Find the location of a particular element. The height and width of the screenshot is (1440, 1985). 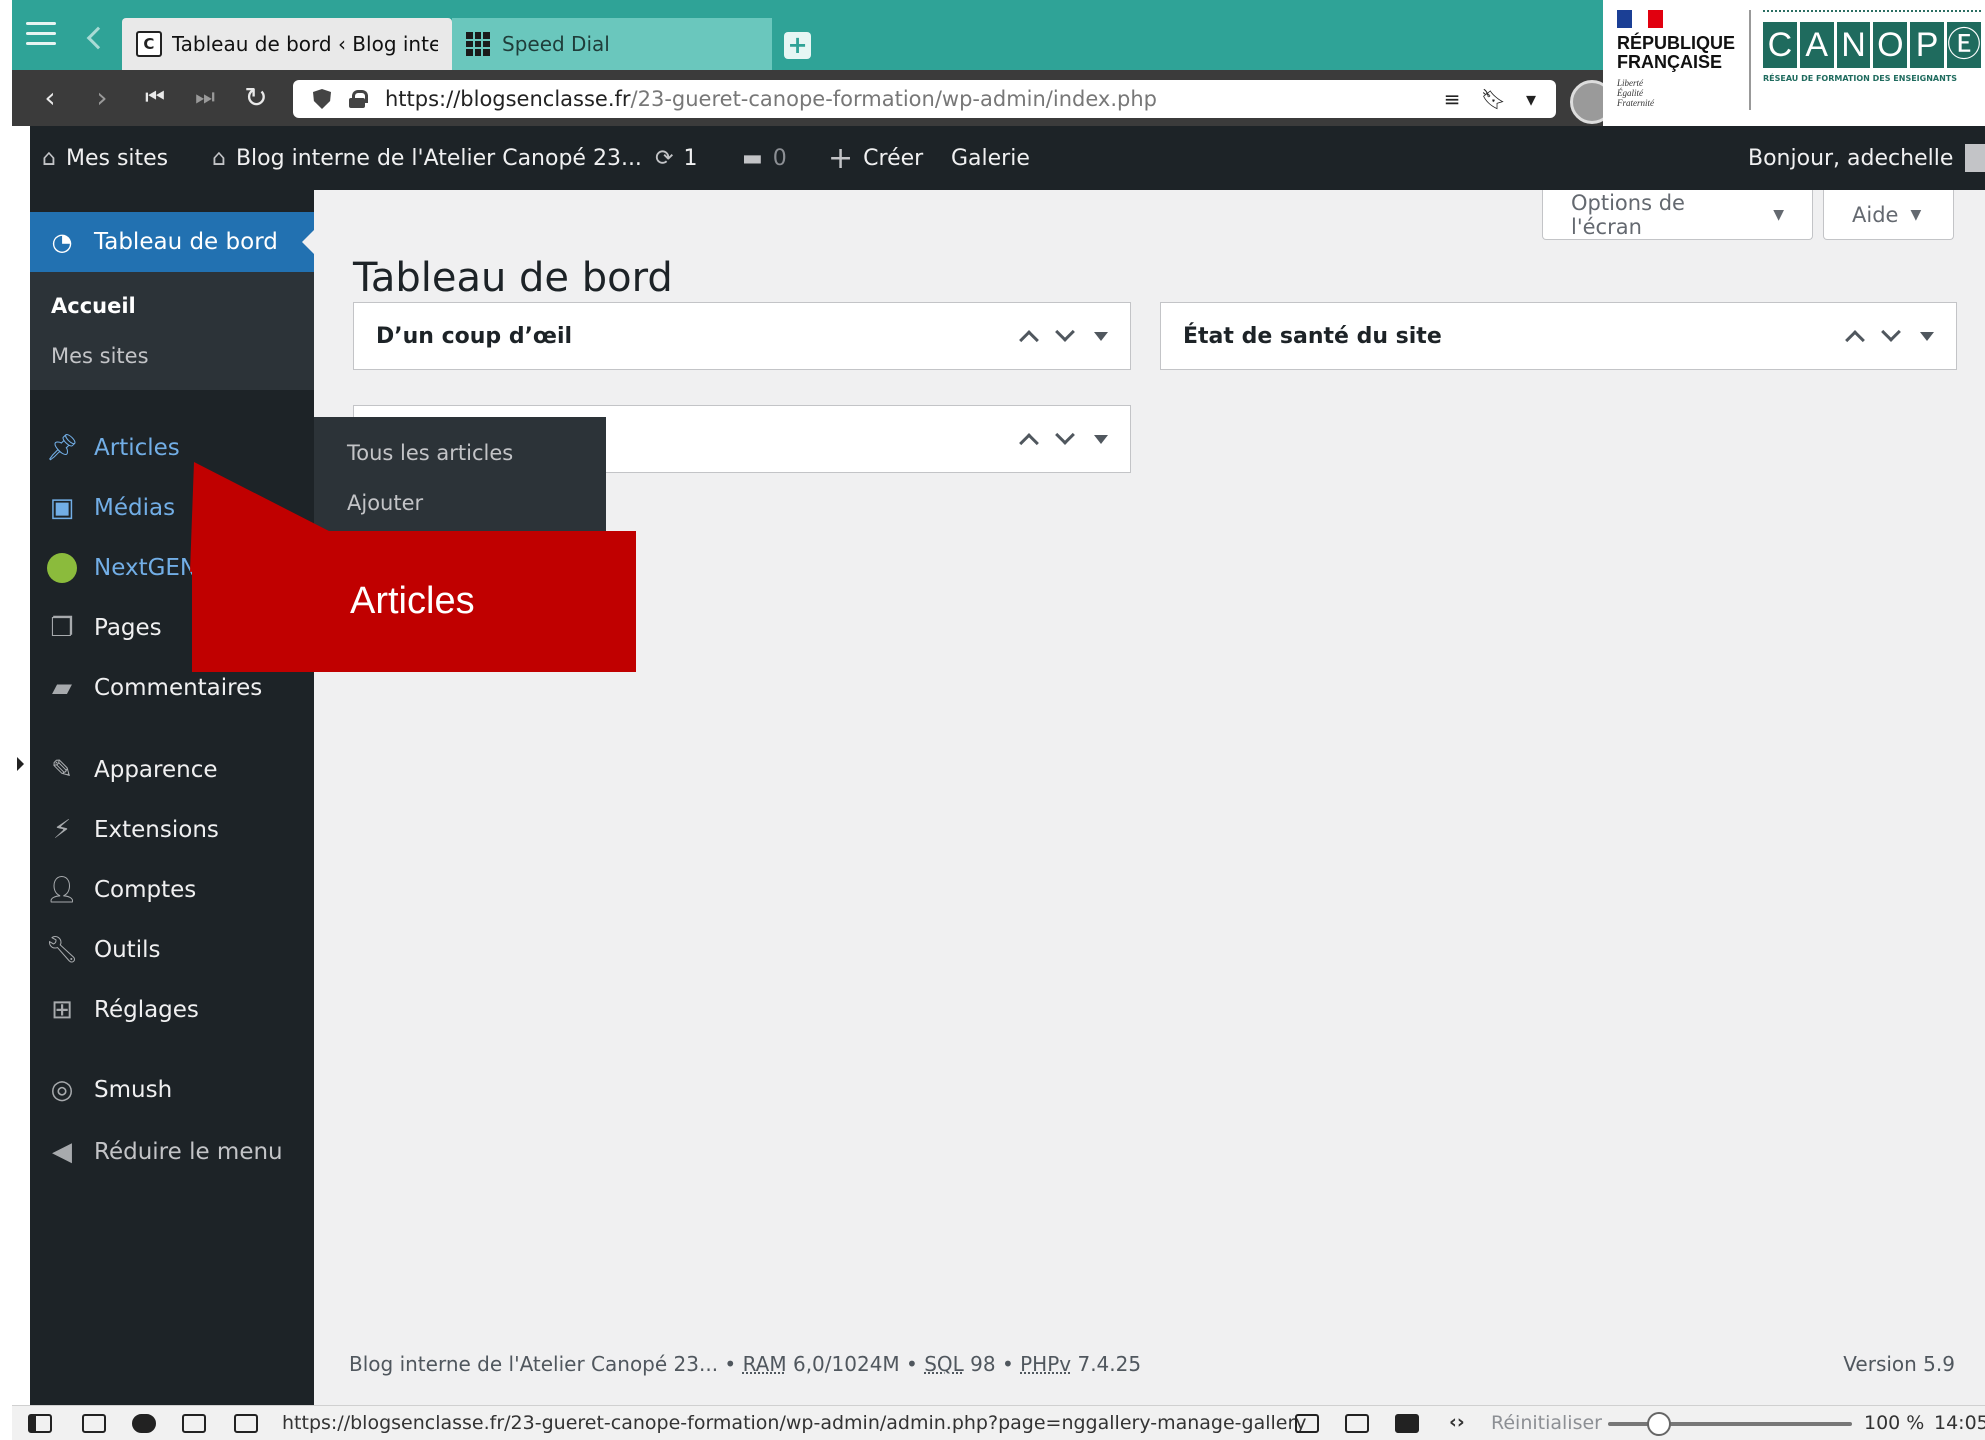

settings-icon: ⊞ is located at coordinates (62, 1010).